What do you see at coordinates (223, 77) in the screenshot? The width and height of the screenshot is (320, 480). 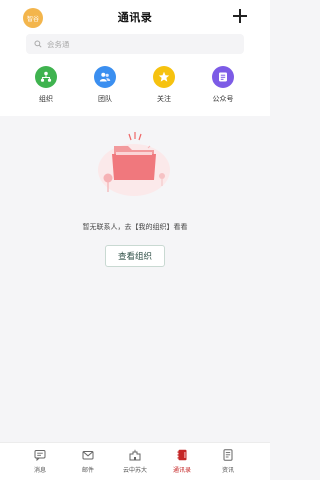 I see `public-account-icon` at bounding box center [223, 77].